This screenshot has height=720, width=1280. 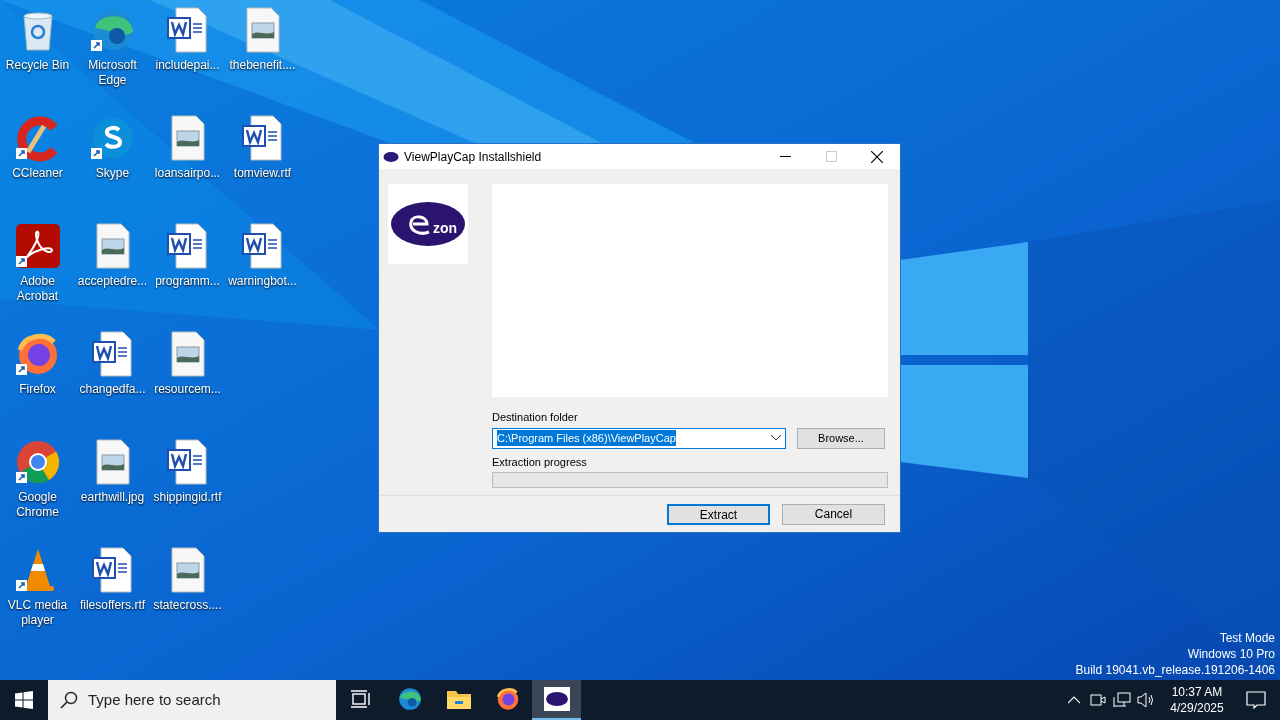 What do you see at coordinates (37, 613) in the screenshot?
I see `desktop-icon-label: VLC media player` at bounding box center [37, 613].